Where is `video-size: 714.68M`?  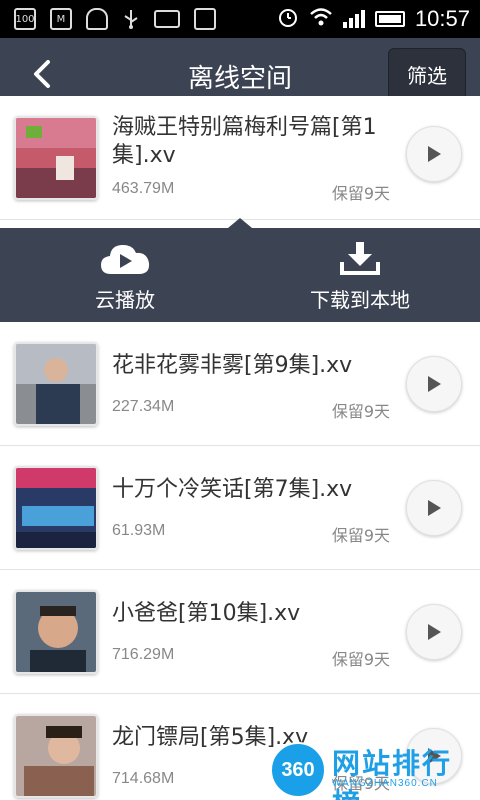 video-size: 714.68M is located at coordinates (143, 778).